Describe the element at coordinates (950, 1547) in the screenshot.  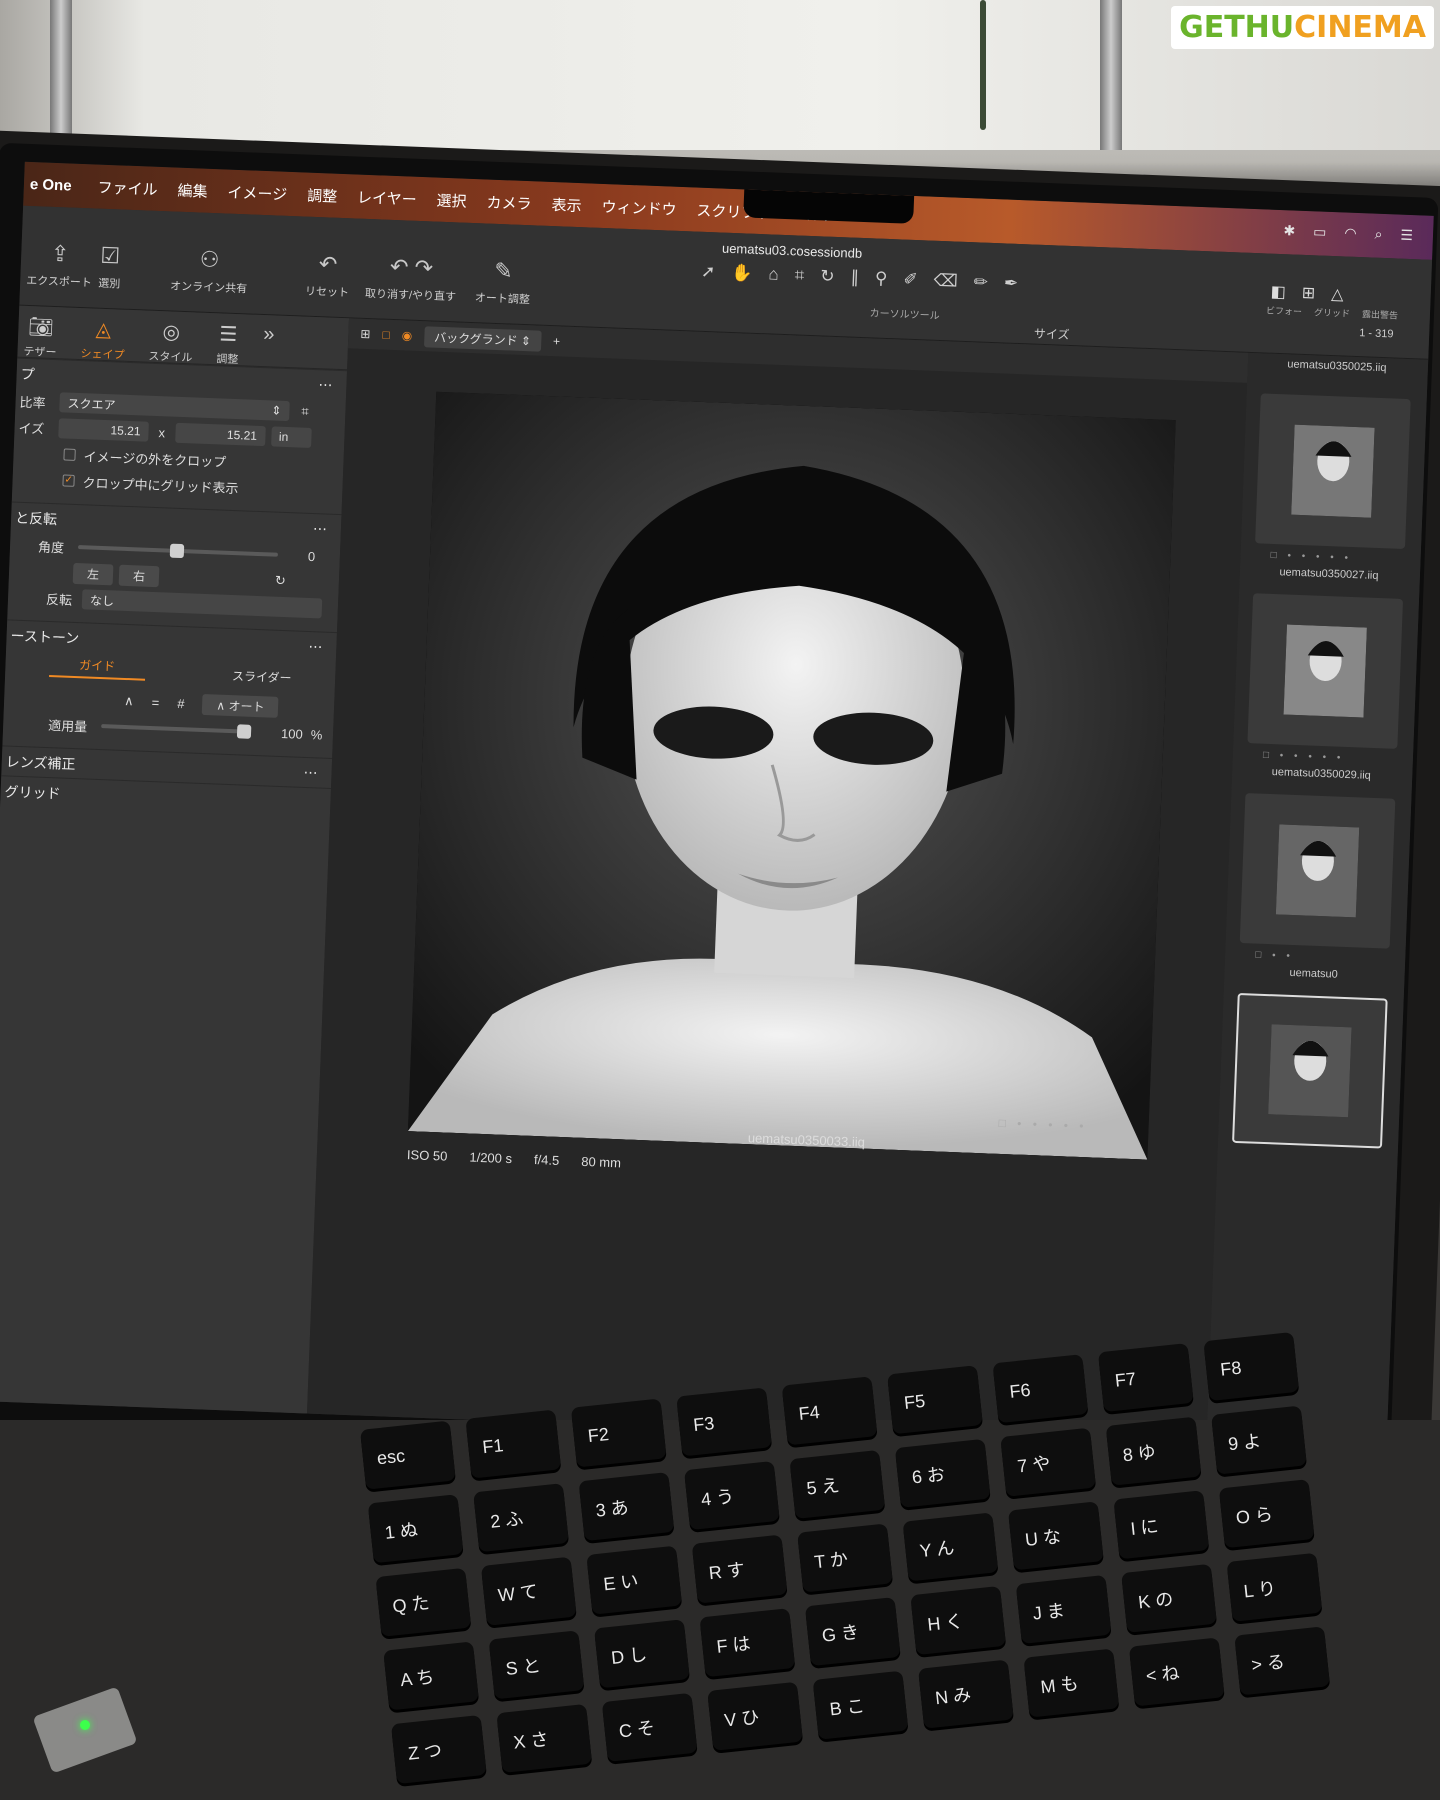
I see `key: Y ん` at that location.